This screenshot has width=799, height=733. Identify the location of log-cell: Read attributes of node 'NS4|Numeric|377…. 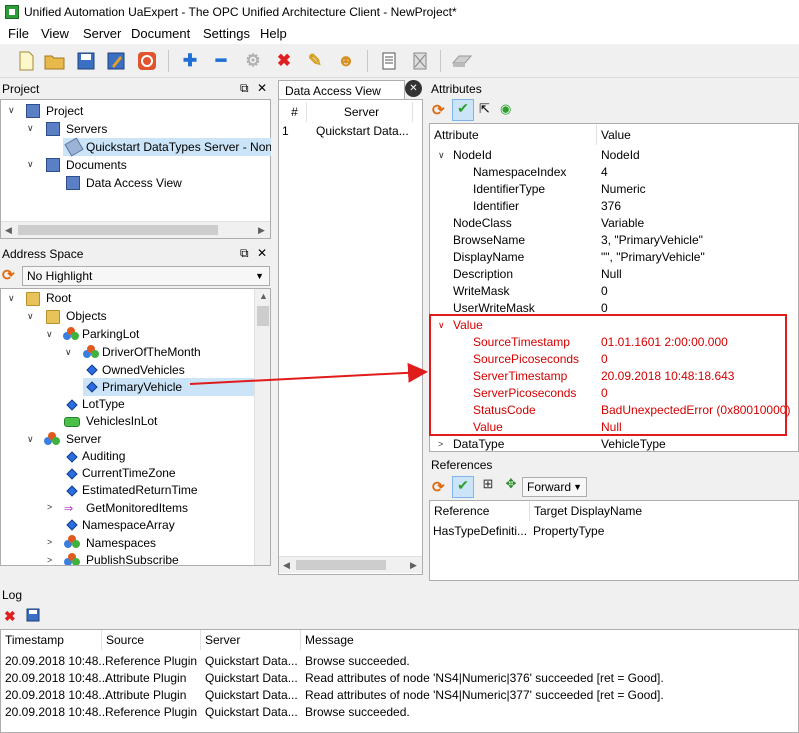
(484, 695).